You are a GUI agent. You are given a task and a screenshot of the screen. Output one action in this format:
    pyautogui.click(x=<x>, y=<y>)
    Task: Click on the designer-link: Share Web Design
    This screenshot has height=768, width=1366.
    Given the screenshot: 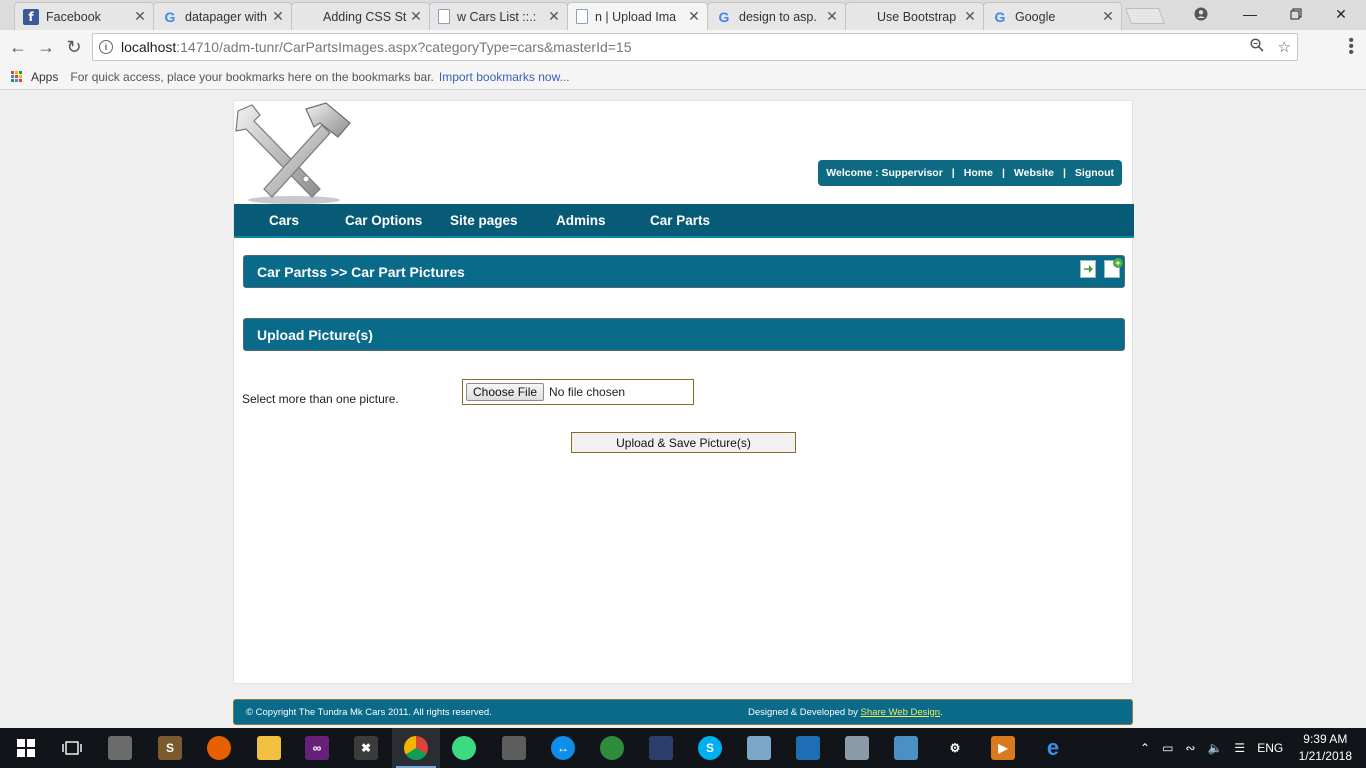 What is the action you would take?
    pyautogui.click(x=901, y=712)
    